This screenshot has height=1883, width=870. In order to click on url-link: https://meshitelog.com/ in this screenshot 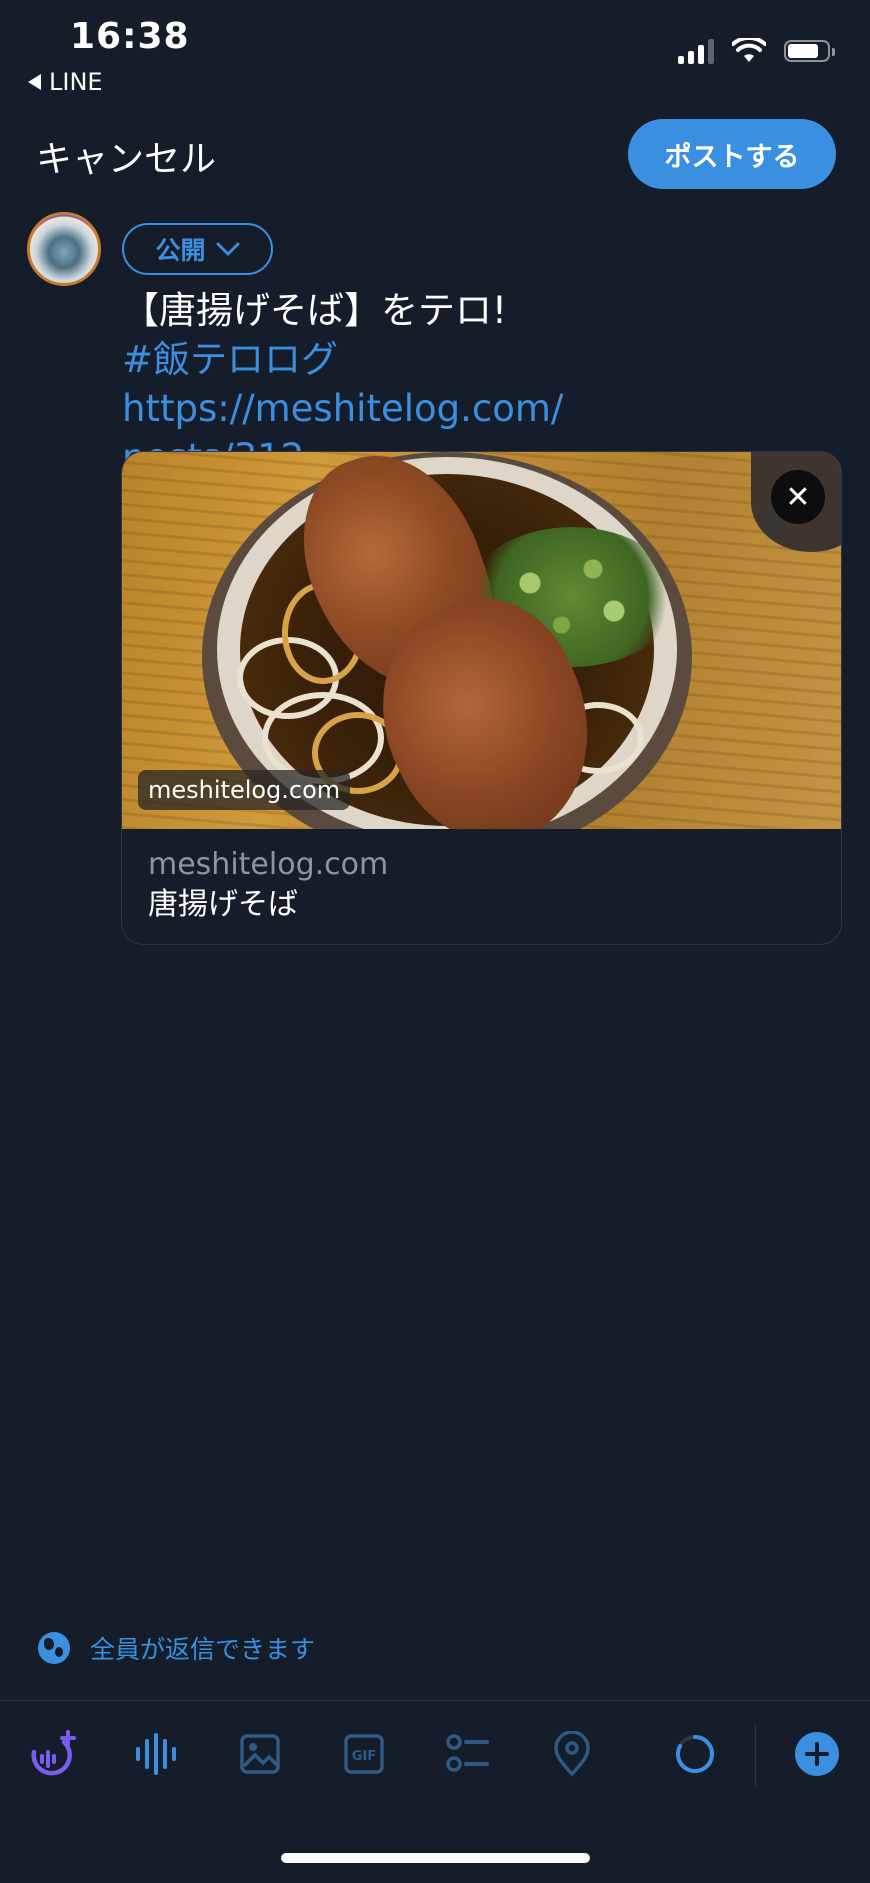, I will do `click(342, 408)`.